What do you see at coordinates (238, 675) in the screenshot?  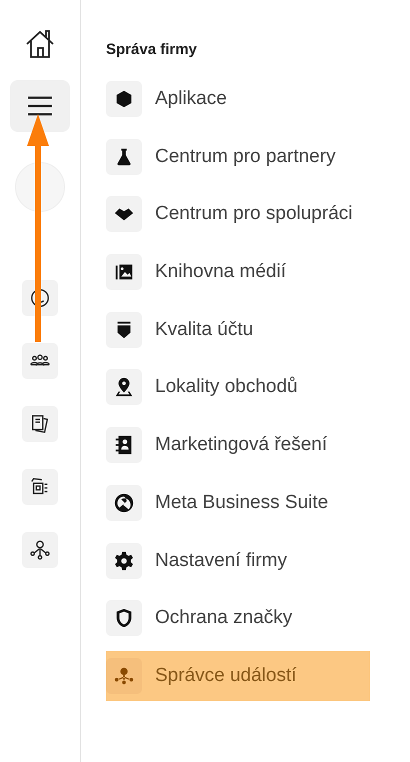 I see `menu-item: Správce událostí` at bounding box center [238, 675].